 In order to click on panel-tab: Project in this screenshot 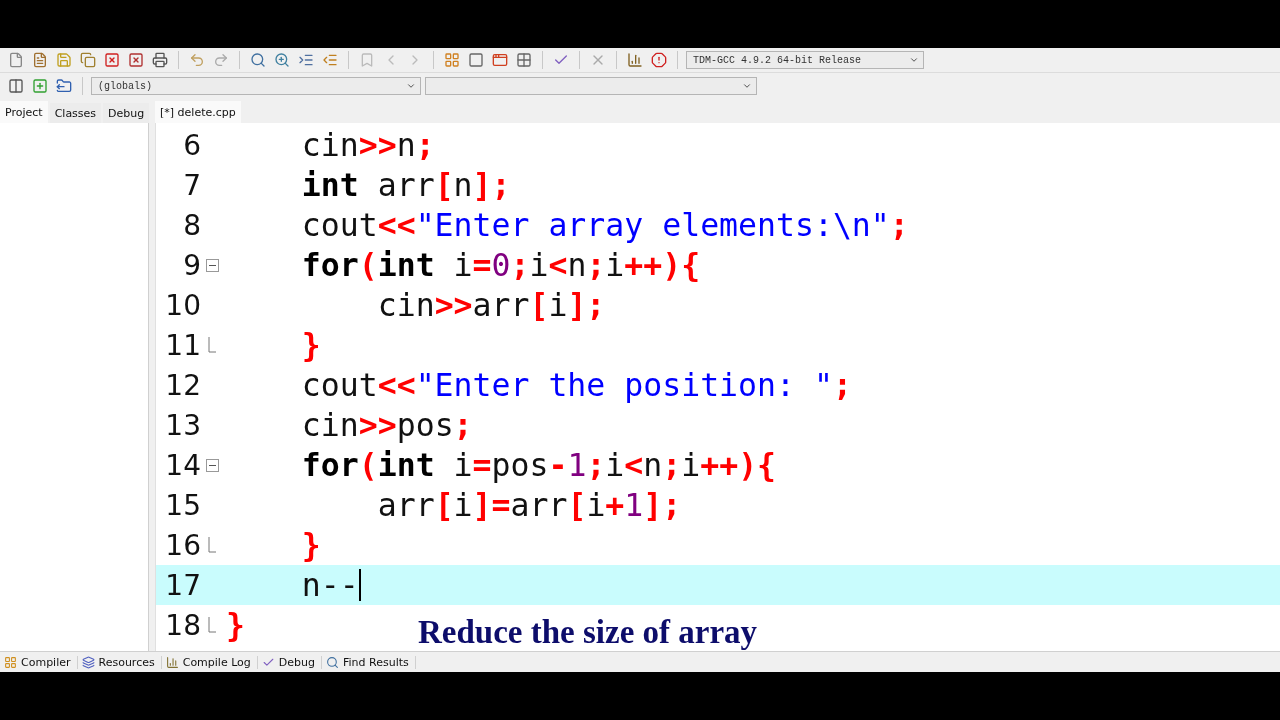, I will do `click(24, 112)`.